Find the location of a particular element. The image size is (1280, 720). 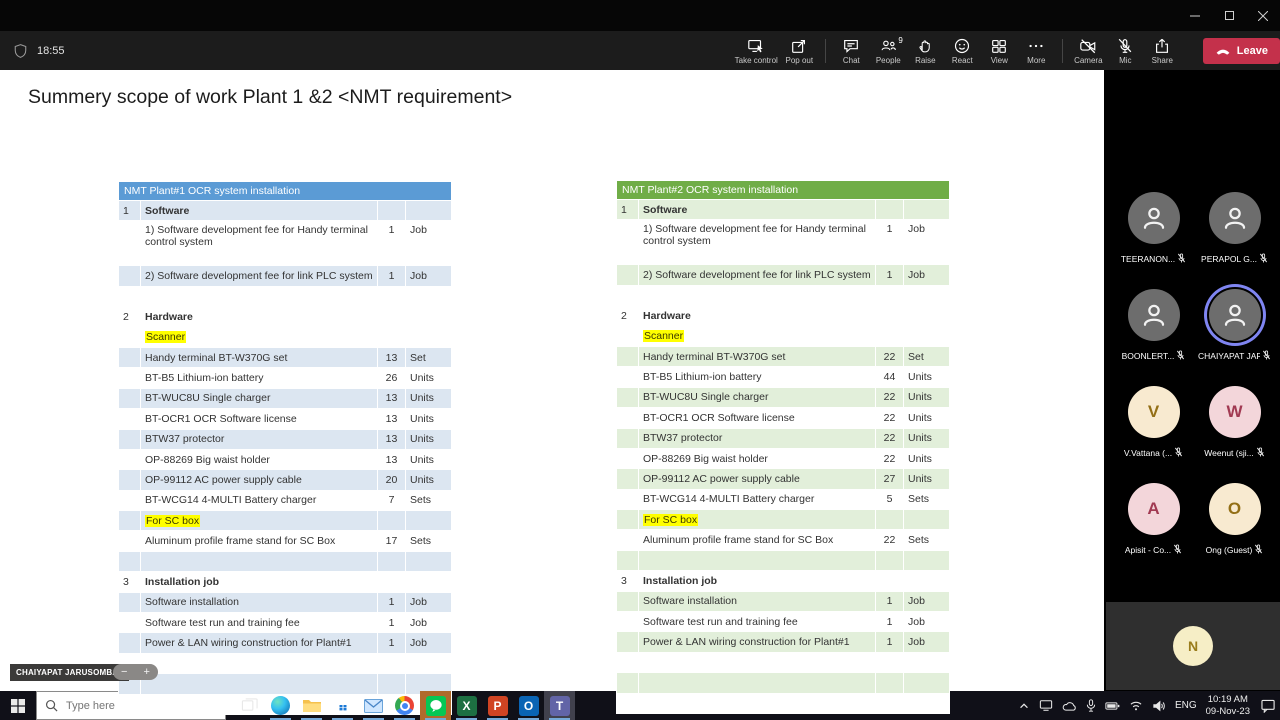

row-number-cell: 3 is located at coordinates (627, 581).